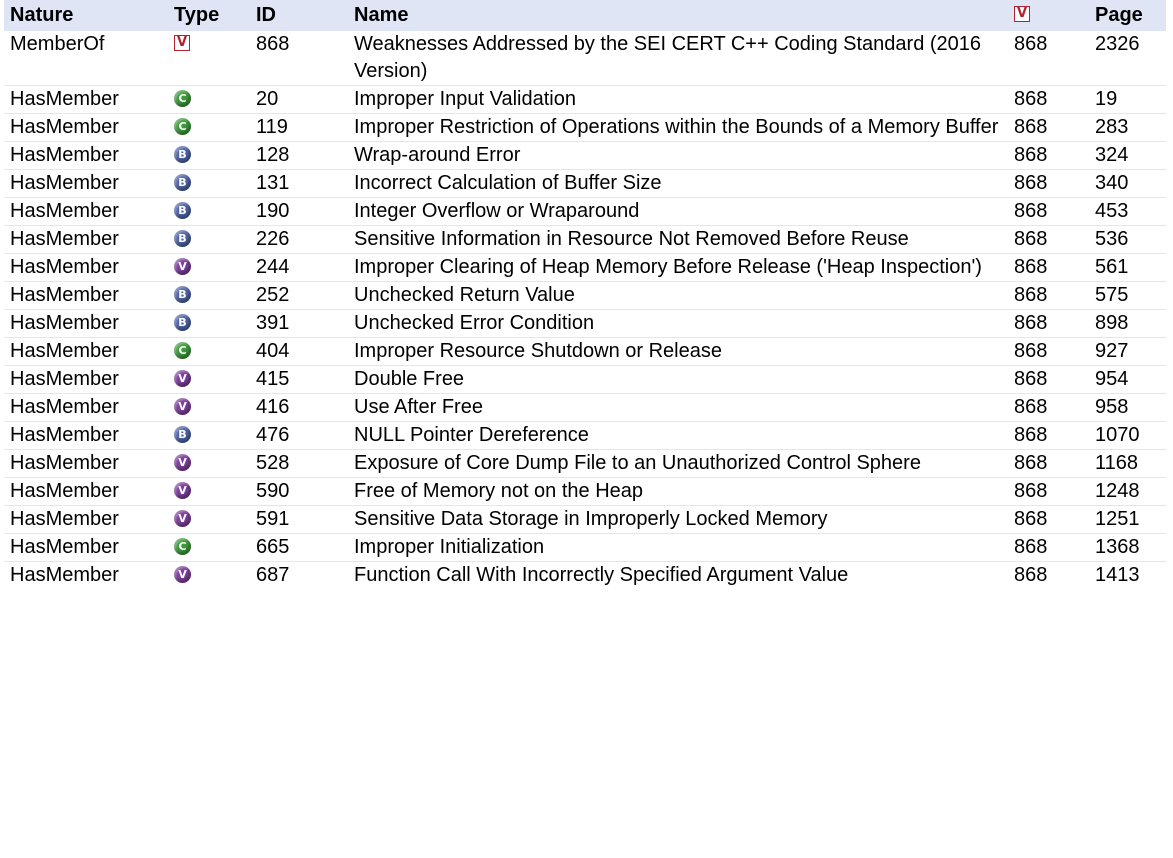  Describe the element at coordinates (273, 491) in the screenshot. I see `cell-id: 590` at that location.